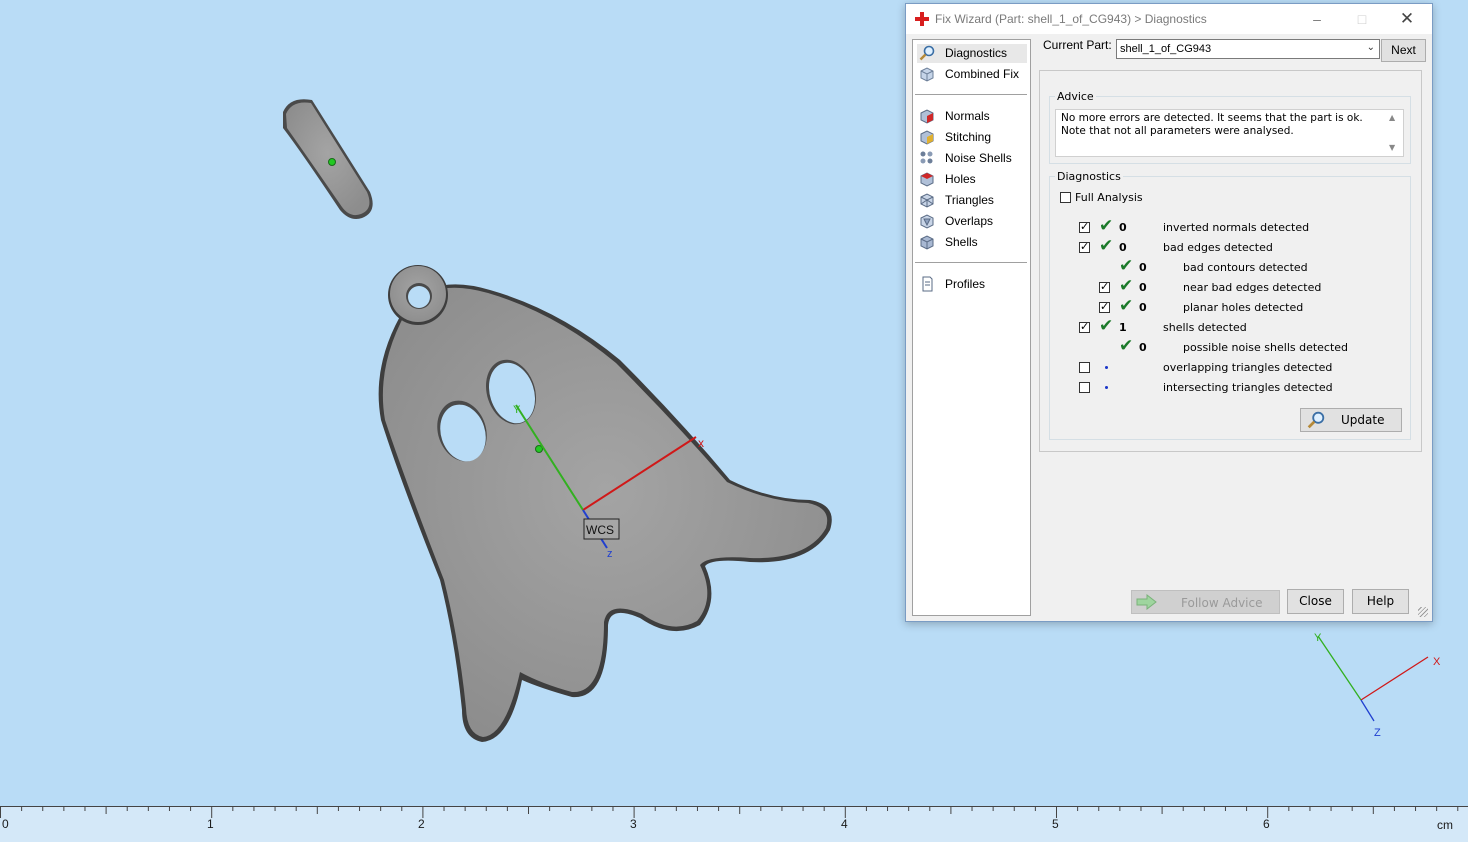 Image resolution: width=1468 pixels, height=842 pixels. I want to click on nav-item-diagnostics: Diagnostics, so click(972, 53).